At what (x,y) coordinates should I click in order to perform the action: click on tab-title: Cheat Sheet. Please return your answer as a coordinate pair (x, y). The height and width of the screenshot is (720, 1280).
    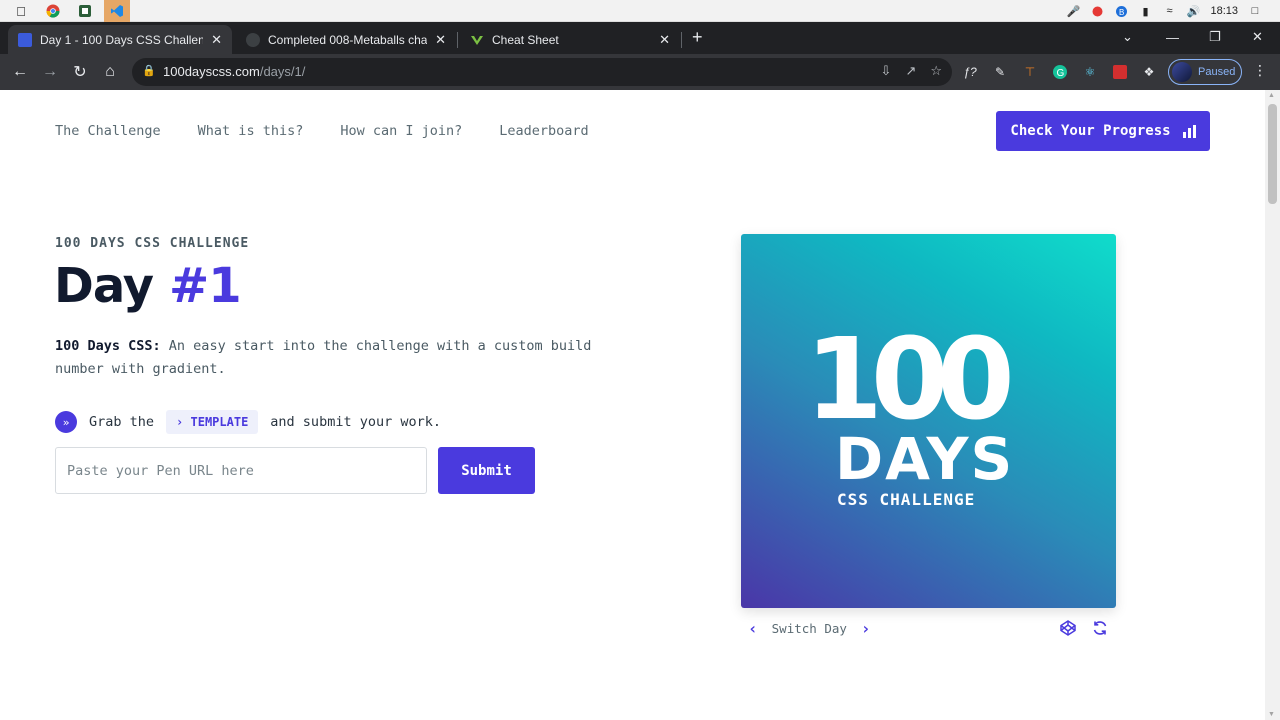
    Looking at the image, I should click on (525, 39).